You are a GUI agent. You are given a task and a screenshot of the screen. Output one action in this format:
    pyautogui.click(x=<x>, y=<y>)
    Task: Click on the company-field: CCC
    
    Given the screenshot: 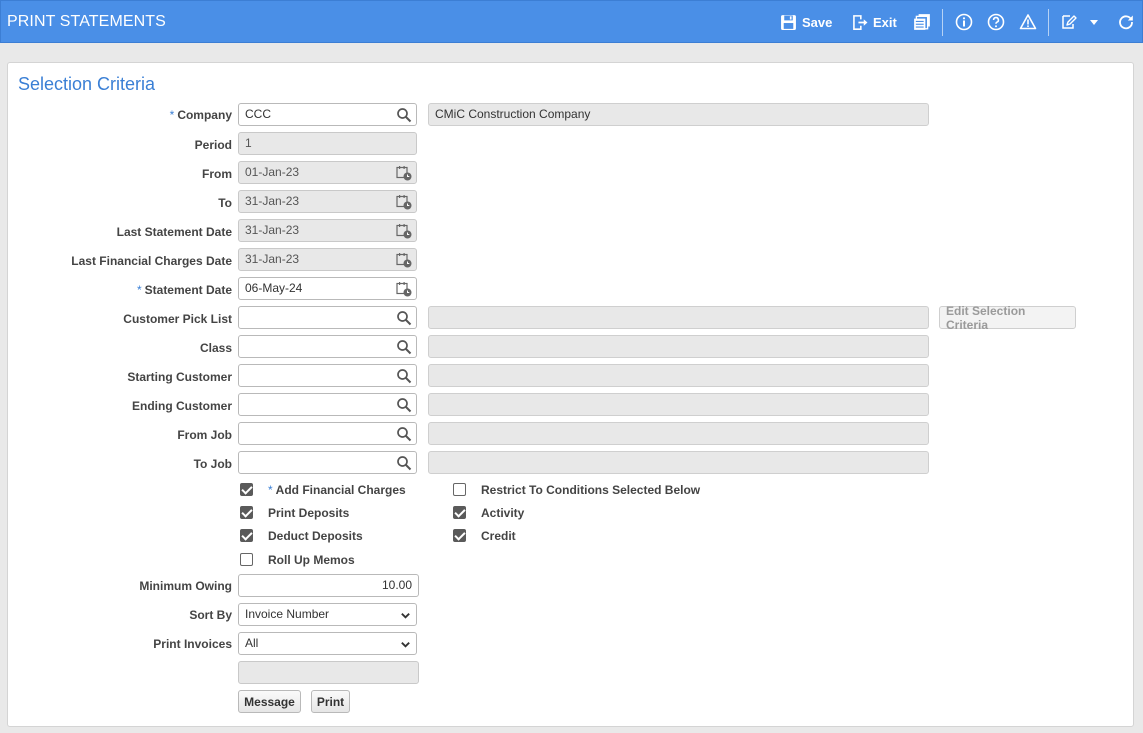 What is the action you would take?
    pyautogui.click(x=327, y=114)
    